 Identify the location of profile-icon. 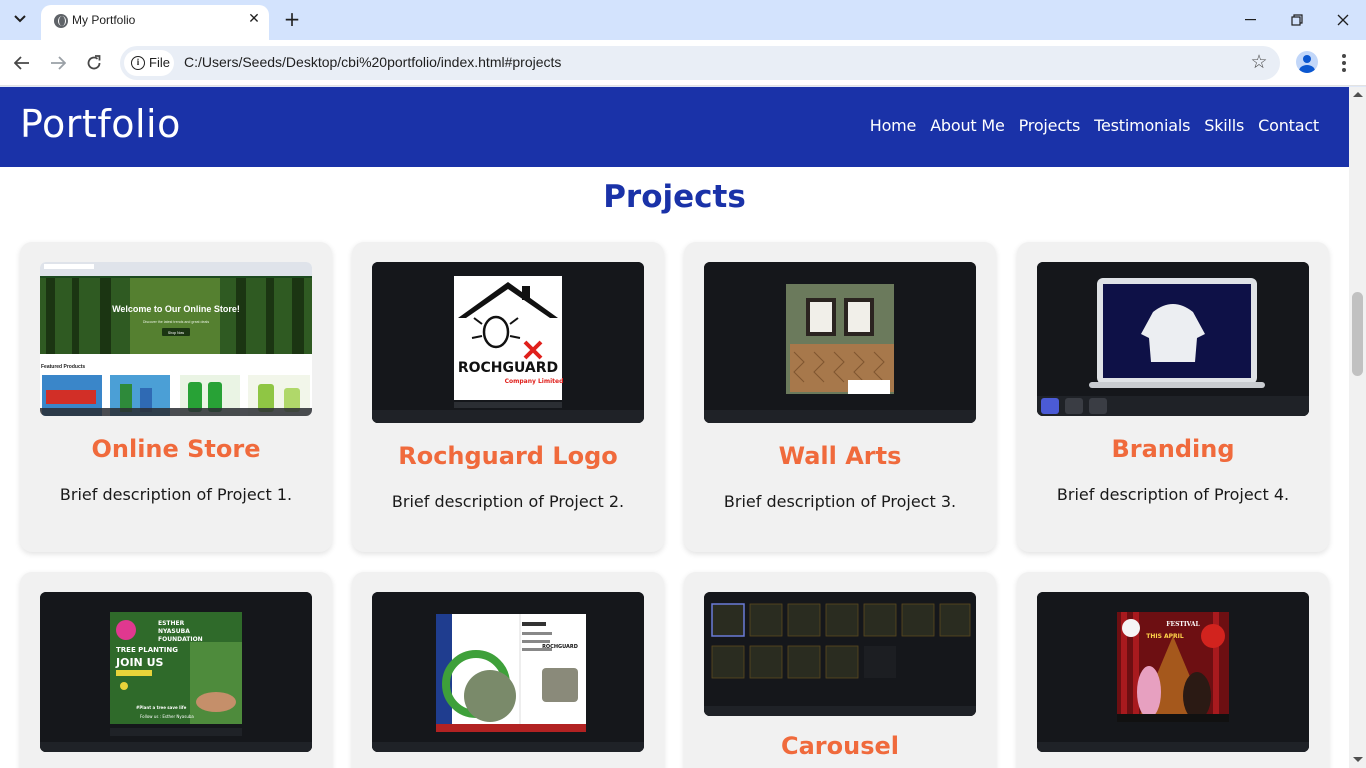
(1307, 62).